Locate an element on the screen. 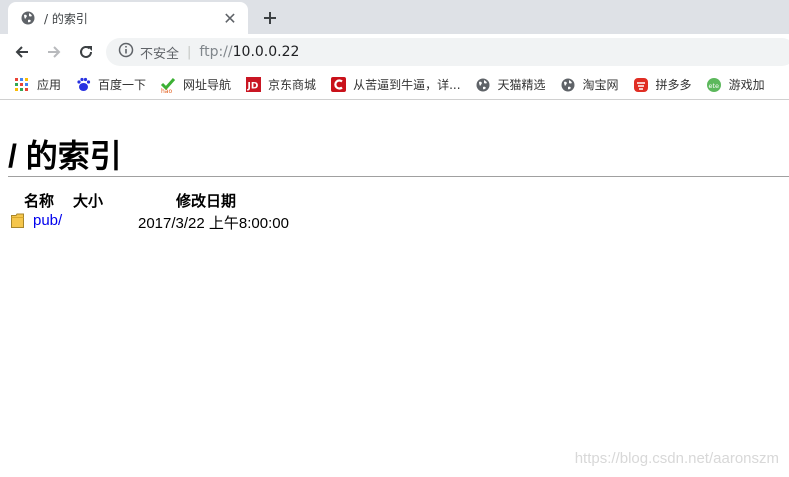 Image resolution: width=789 pixels, height=477 pixels. svg-text: JD is located at coordinates (252, 87).